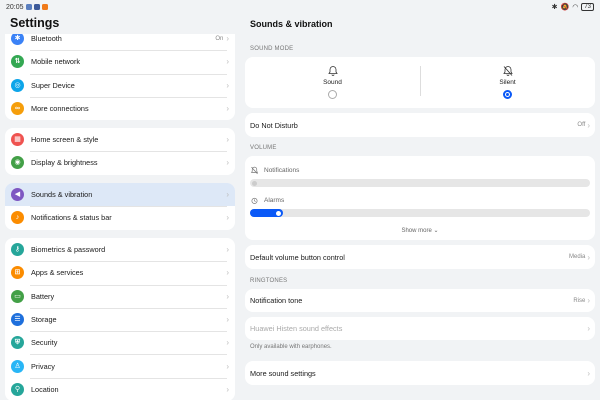 The width and height of the screenshot is (600, 400). What do you see at coordinates (120, 365) in the screenshot?
I see `sidebar-item-privacy: ♙ Privacy ›` at bounding box center [120, 365].